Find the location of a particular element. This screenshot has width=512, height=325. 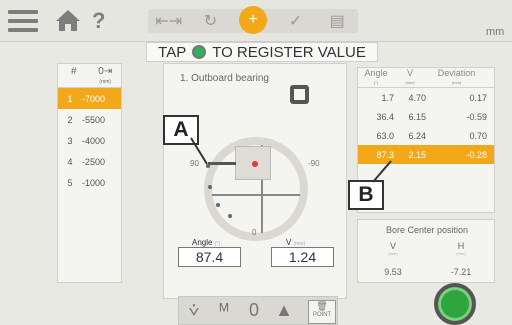

zero-button: 0 is located at coordinates (254, 310).